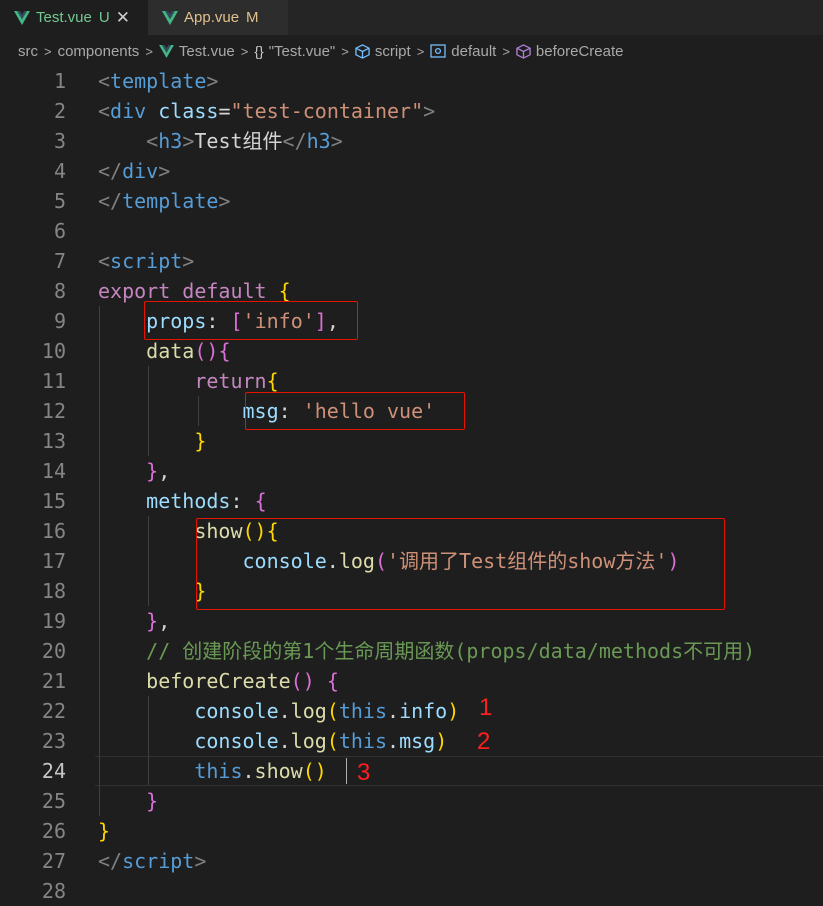 Image resolution: width=823 pixels, height=906 pixels. What do you see at coordinates (451, 651) in the screenshot?
I see `code-line: // 创建阶段的第1个生命周期函数(props/data/methods不可用)` at bounding box center [451, 651].